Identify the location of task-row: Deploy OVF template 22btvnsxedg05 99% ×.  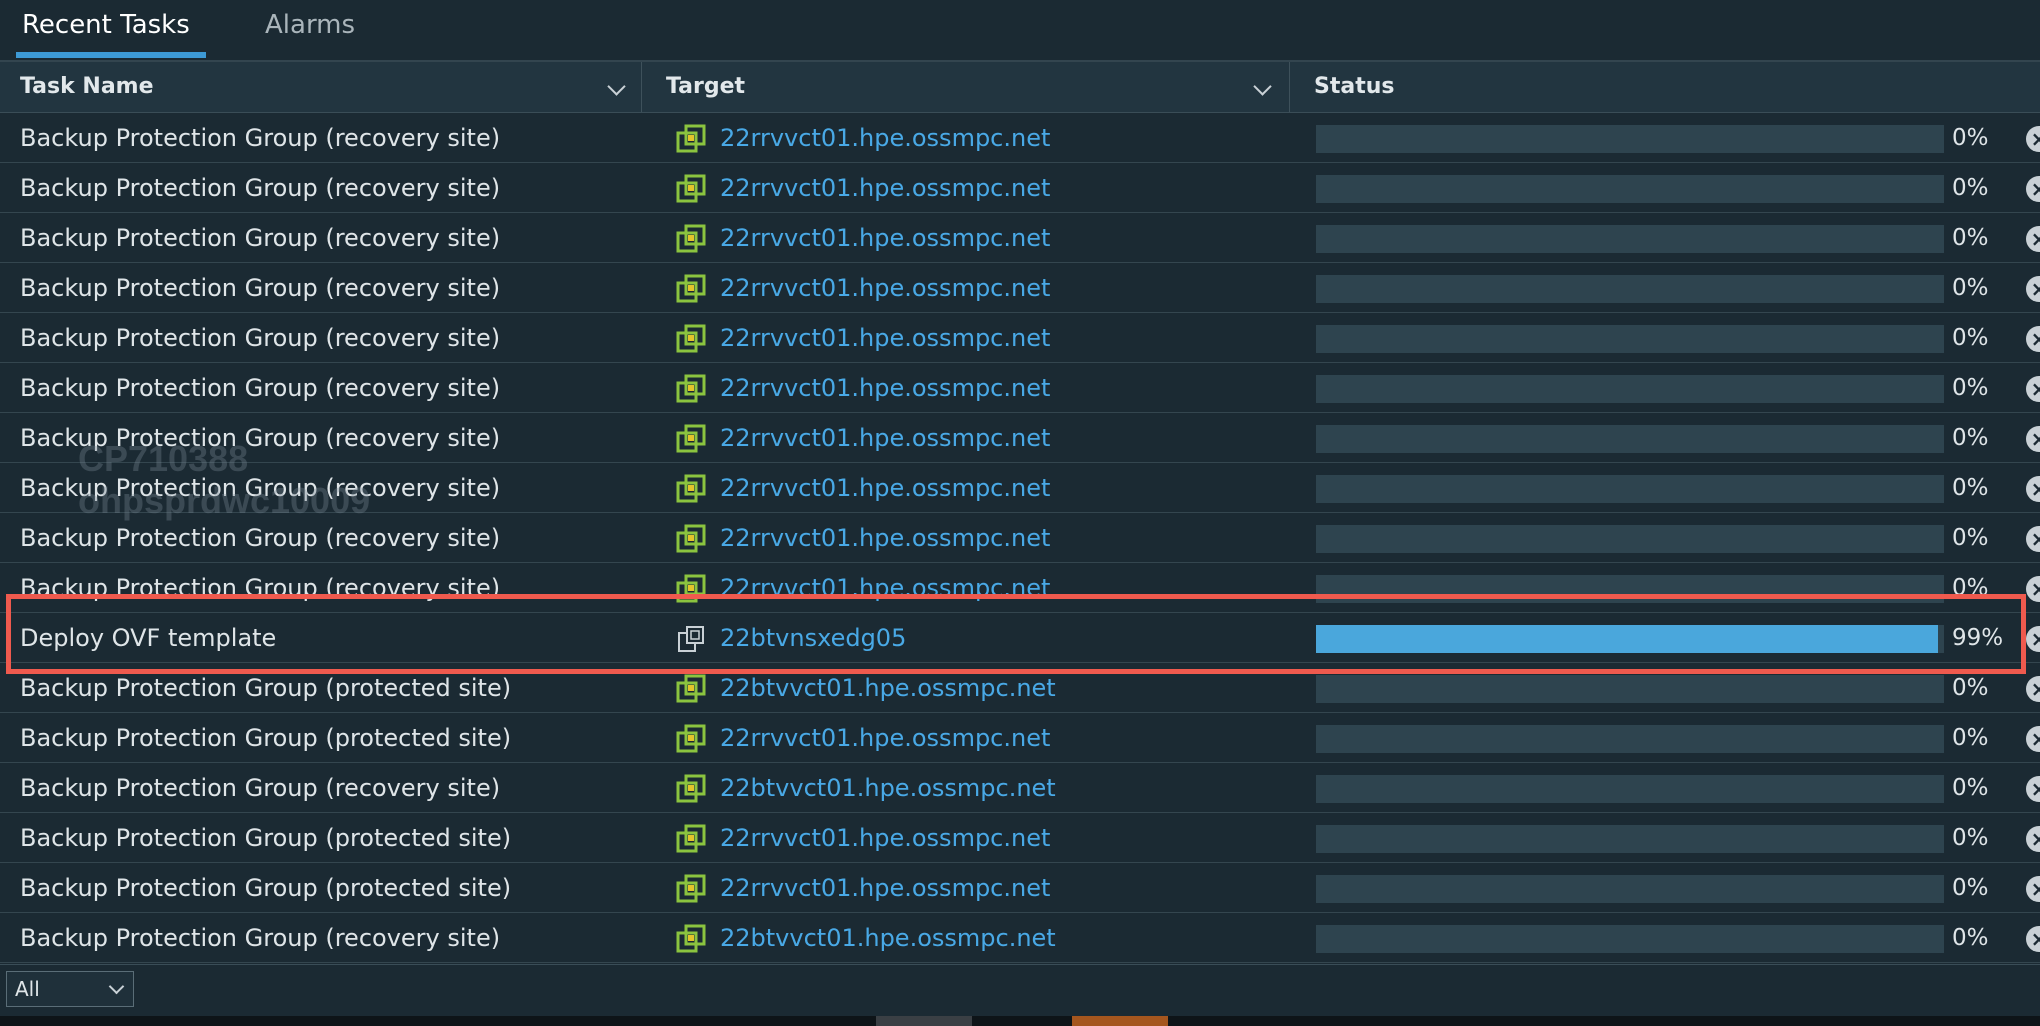
(1020, 638).